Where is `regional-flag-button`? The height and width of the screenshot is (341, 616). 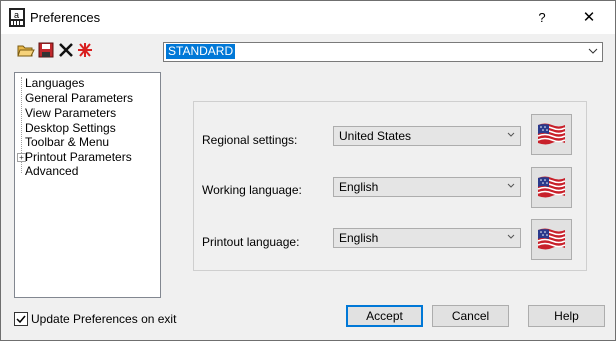 regional-flag-button is located at coordinates (551, 134).